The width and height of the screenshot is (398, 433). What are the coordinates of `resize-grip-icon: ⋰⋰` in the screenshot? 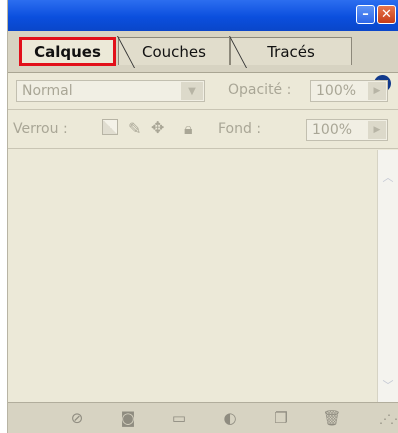 It's located at (388, 419).